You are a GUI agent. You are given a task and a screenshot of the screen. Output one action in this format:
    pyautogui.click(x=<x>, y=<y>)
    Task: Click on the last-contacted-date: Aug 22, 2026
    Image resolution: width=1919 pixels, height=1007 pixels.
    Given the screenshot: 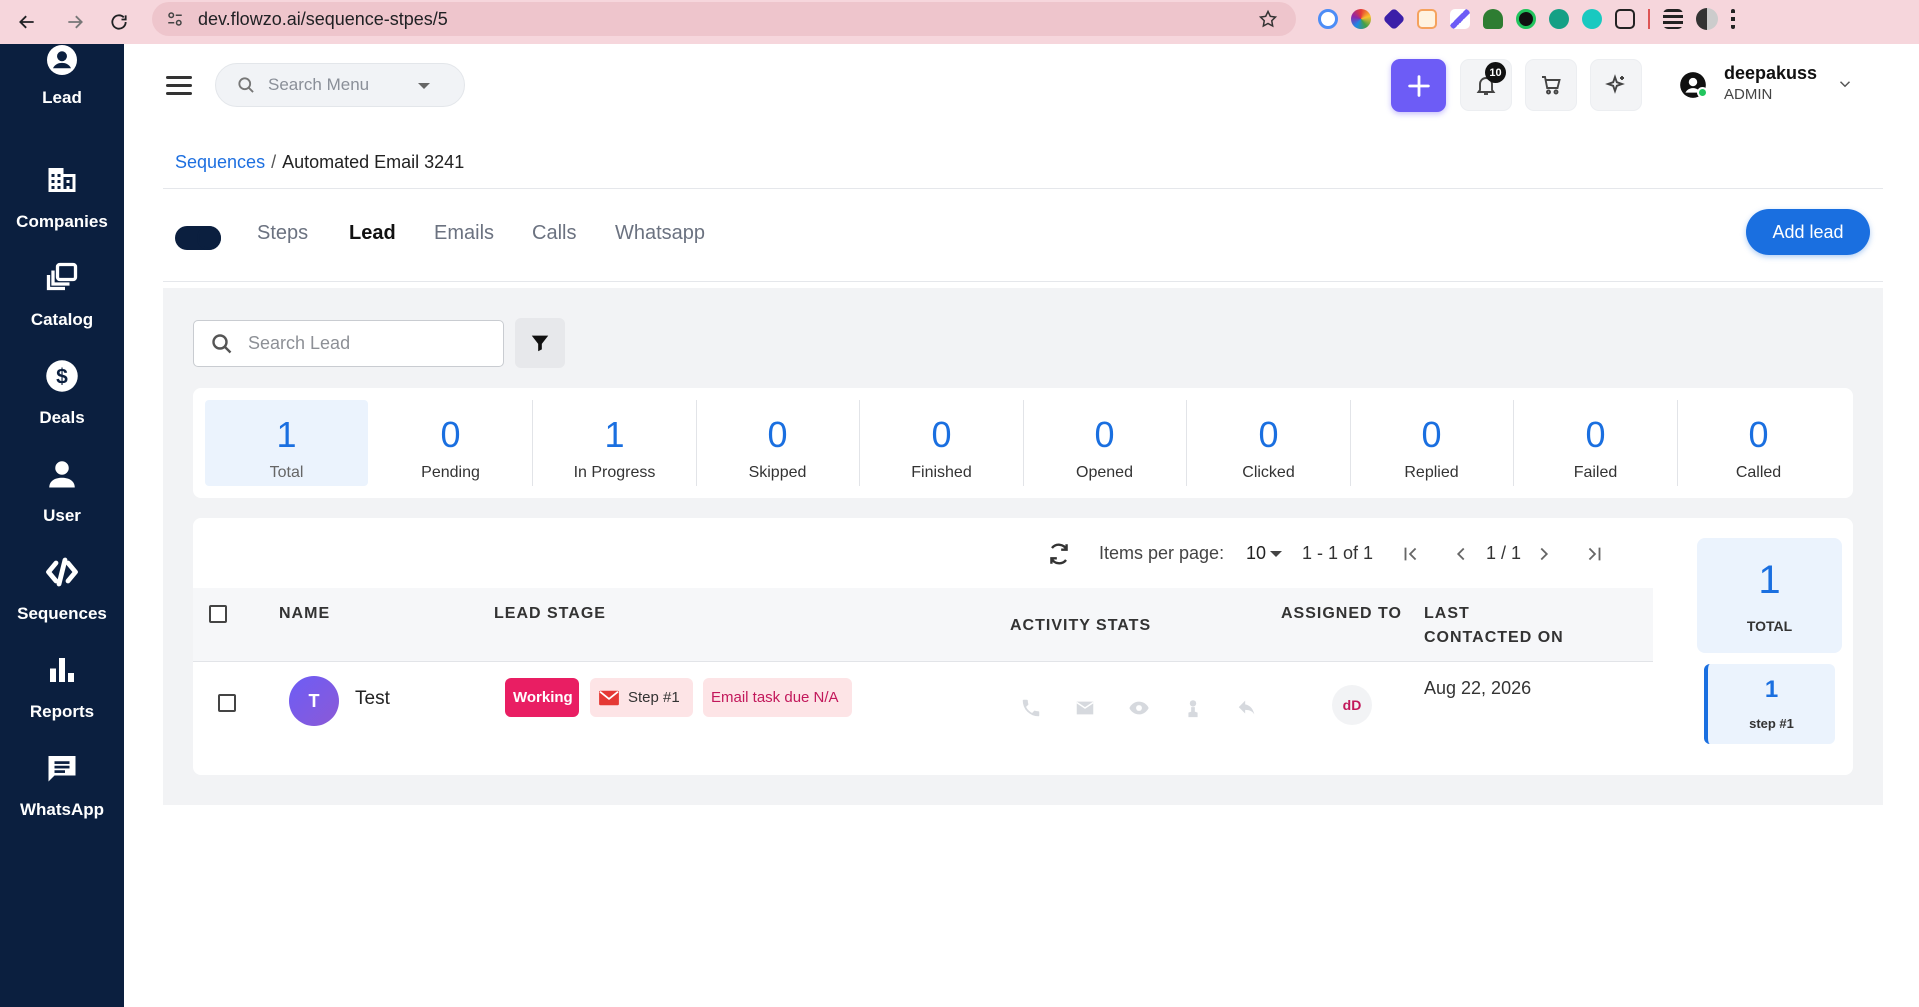 What is the action you would take?
    pyautogui.click(x=1478, y=688)
    